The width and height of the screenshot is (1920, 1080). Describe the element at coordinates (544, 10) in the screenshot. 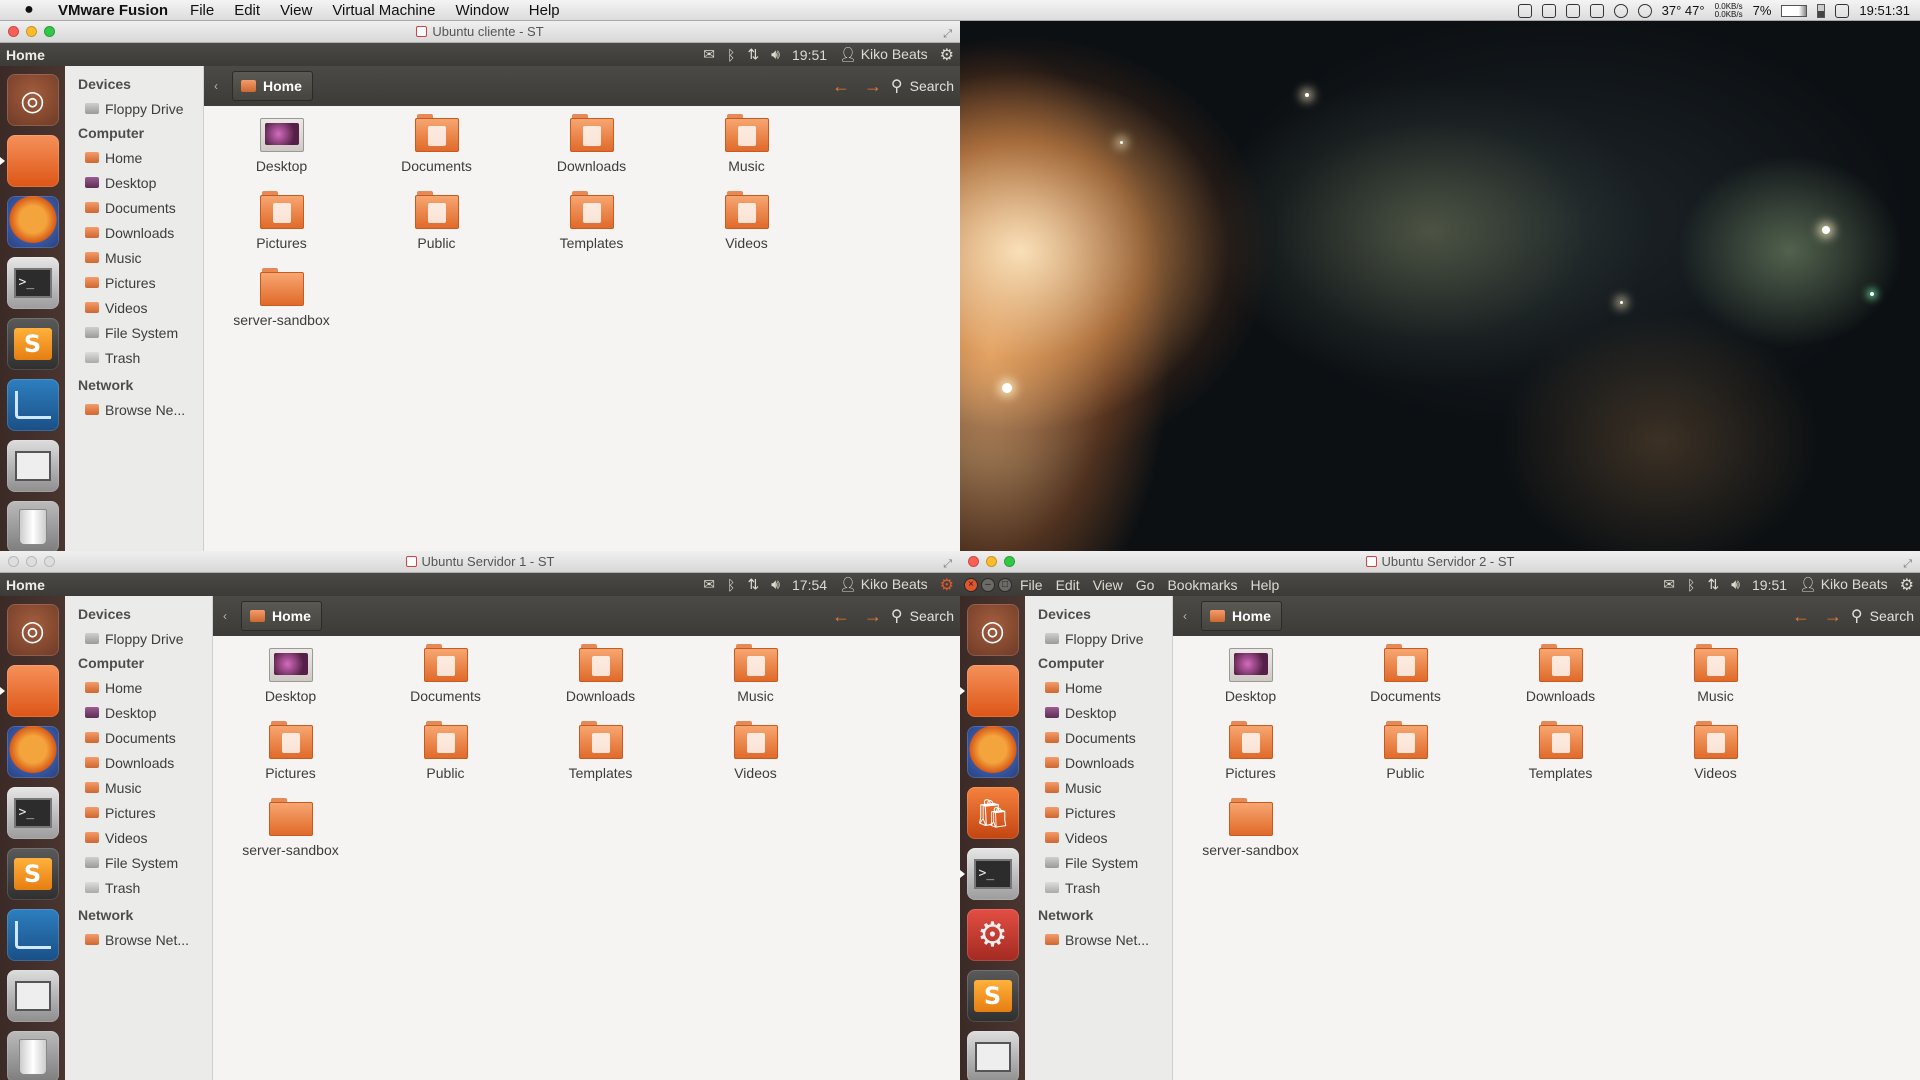

I see `menu-help: Help` at that location.